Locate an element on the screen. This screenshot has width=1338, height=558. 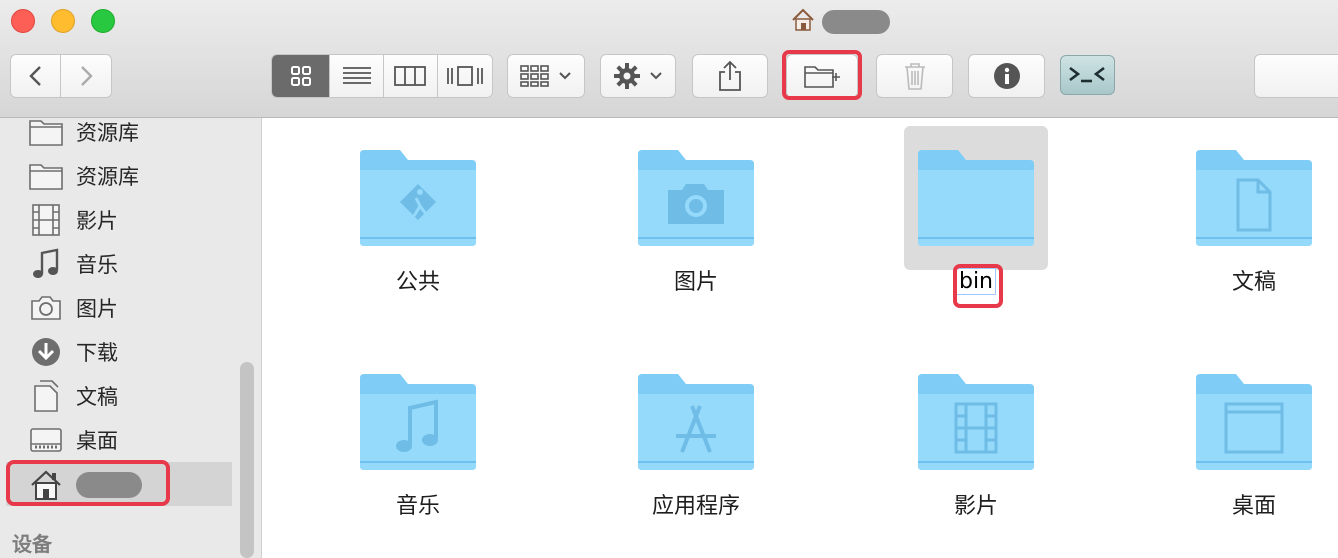
list-icon is located at coordinates (356, 75).